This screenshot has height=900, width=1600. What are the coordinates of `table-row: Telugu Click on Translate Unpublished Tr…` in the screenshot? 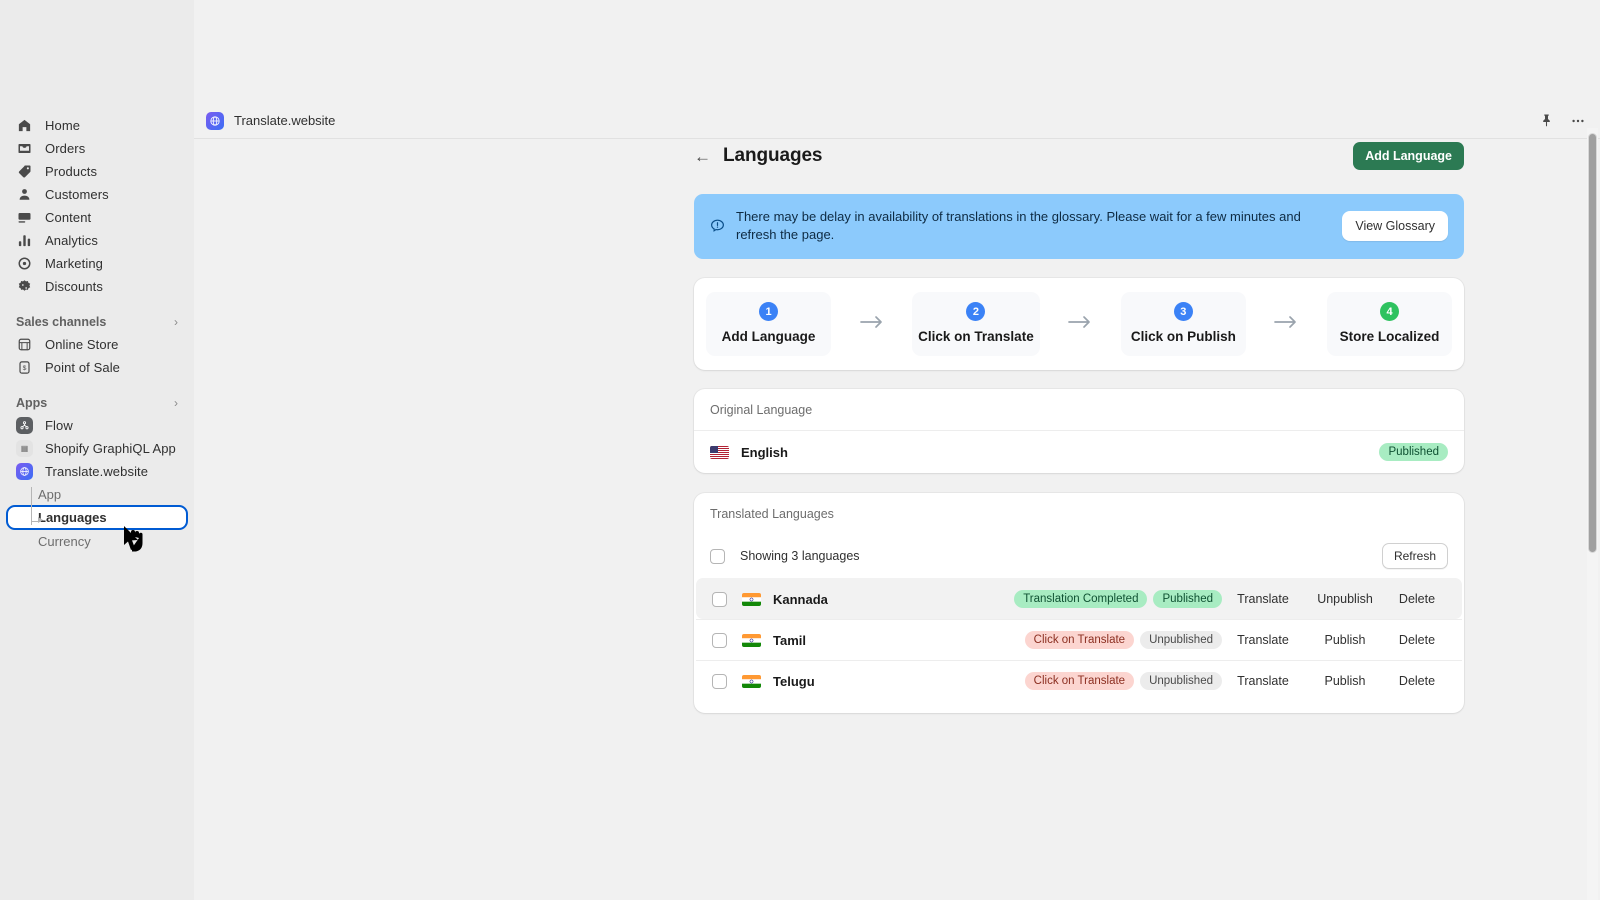 It's located at (1079, 680).